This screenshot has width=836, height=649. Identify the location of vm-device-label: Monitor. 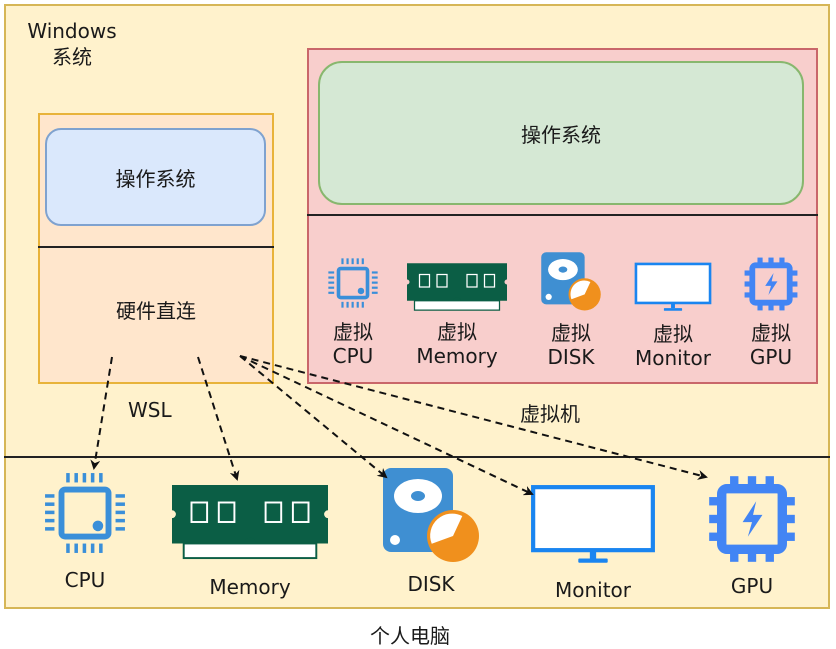
(673, 358).